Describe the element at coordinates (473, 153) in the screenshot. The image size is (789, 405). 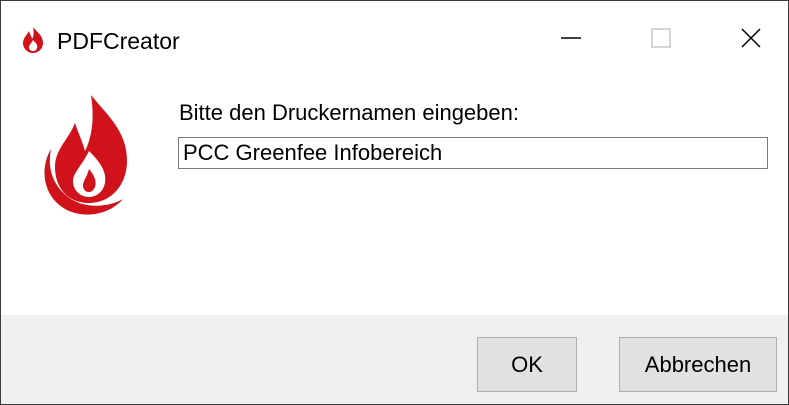
I see `printer-name-input` at that location.